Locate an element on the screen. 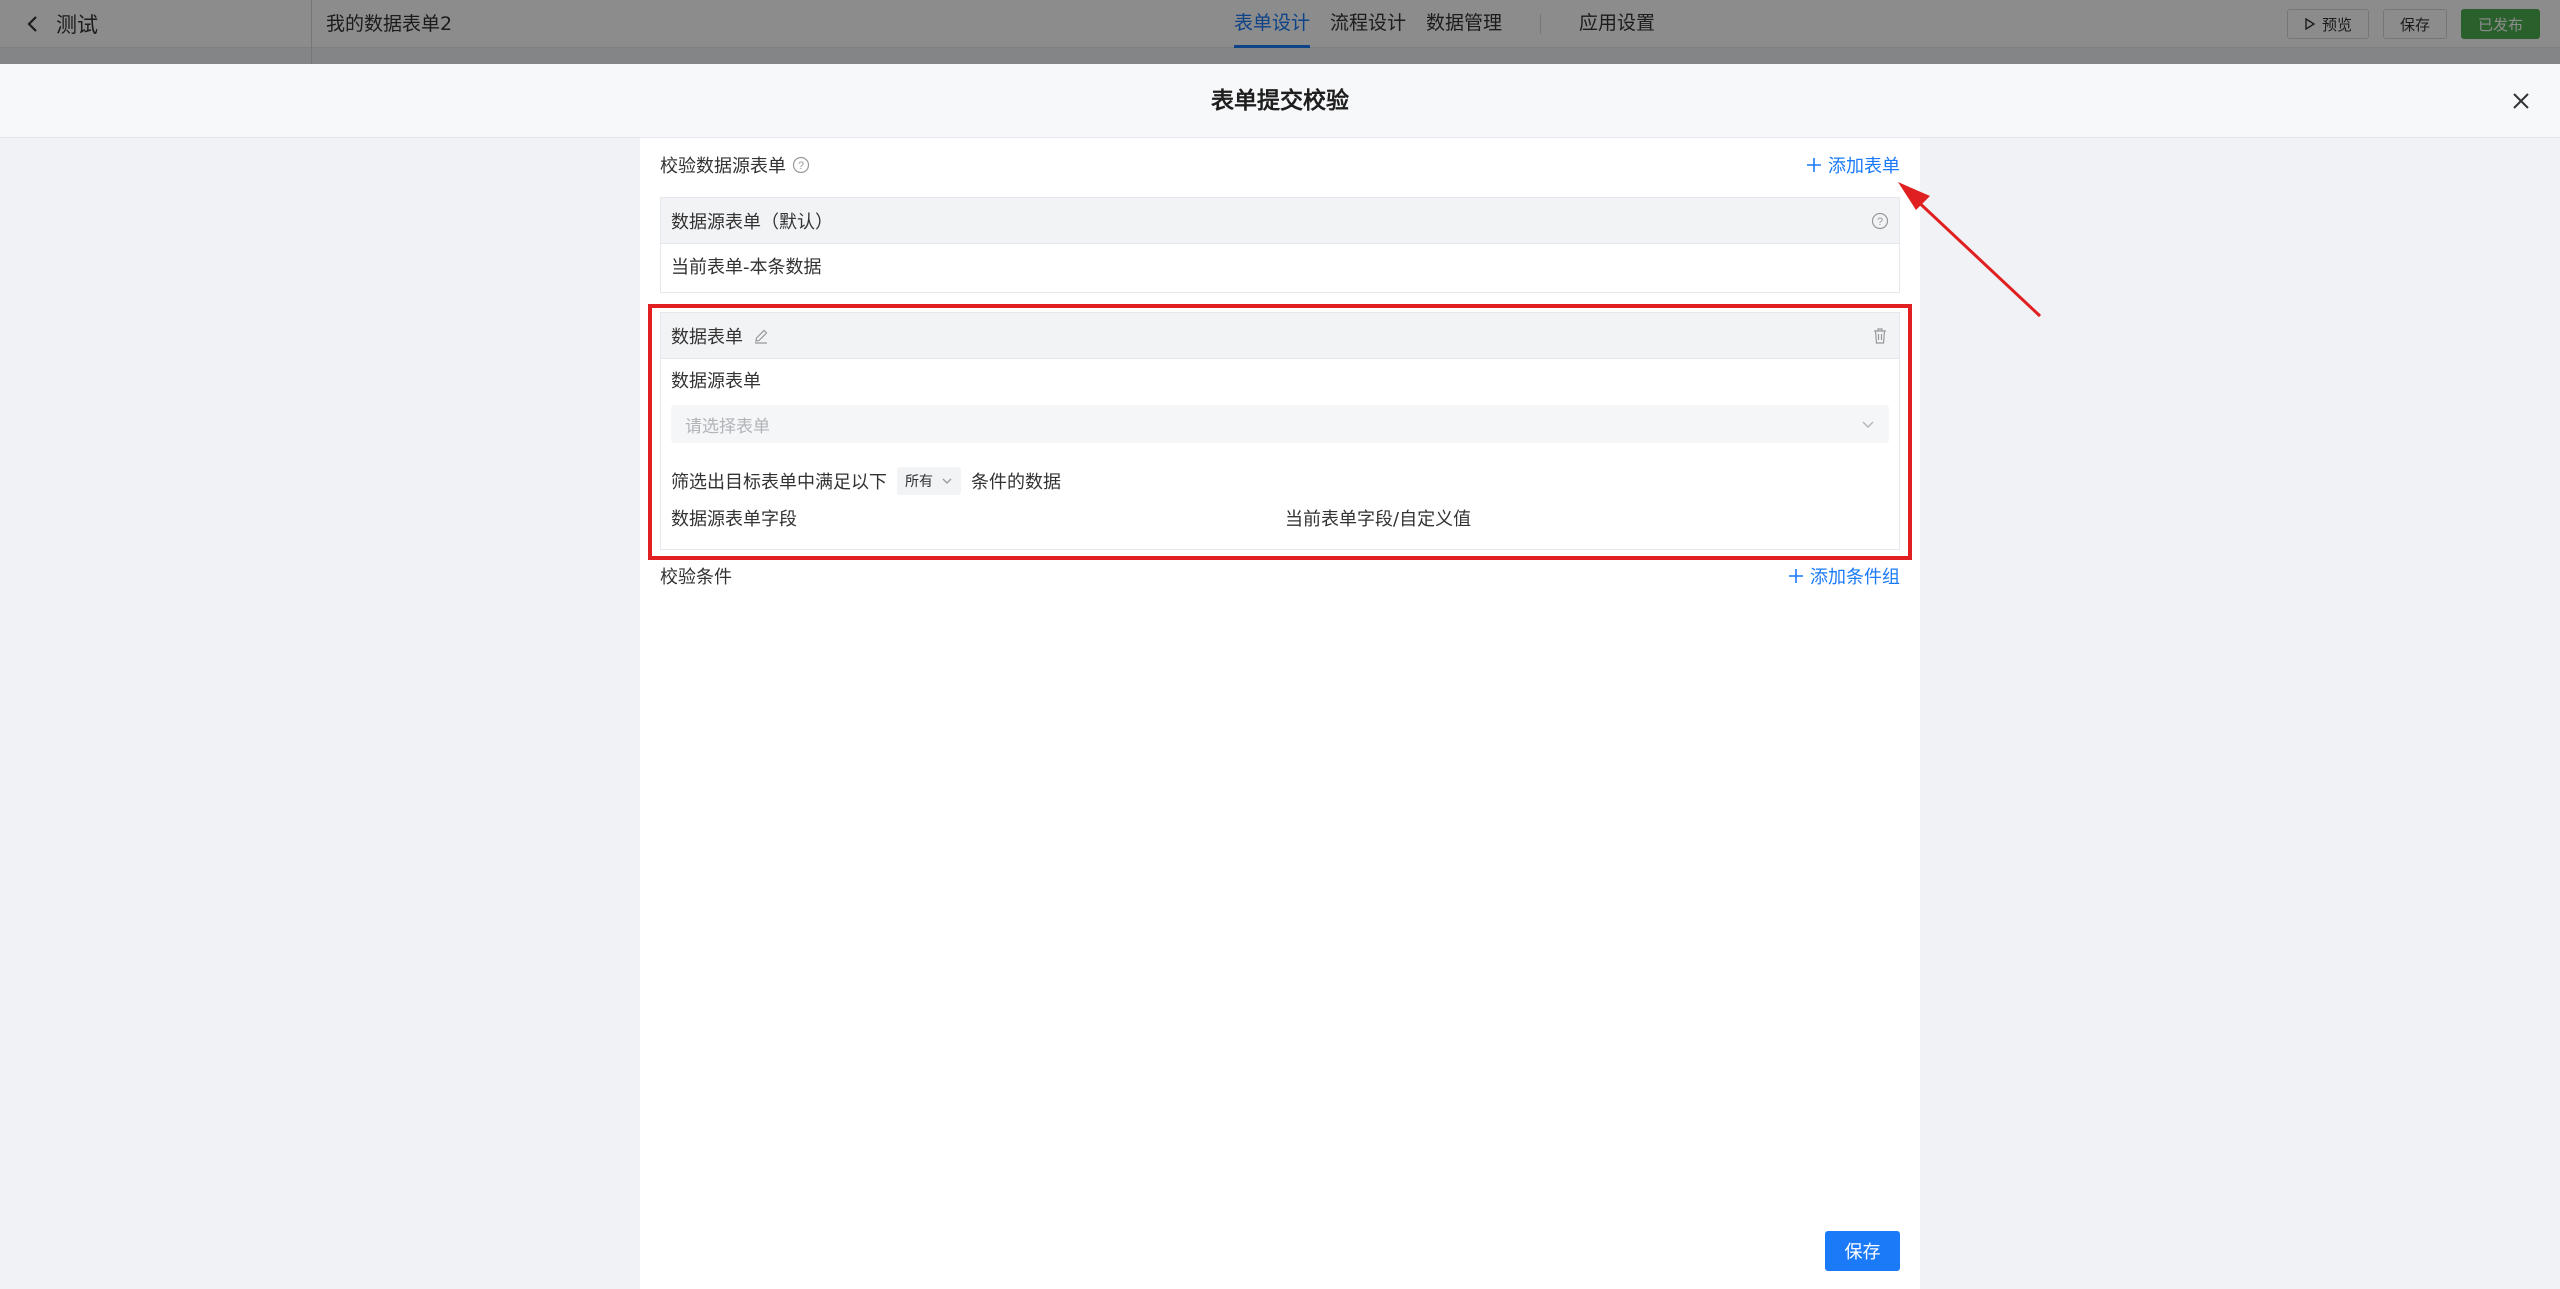  default-card-body: 当前表单-本条数据 is located at coordinates (746, 267).